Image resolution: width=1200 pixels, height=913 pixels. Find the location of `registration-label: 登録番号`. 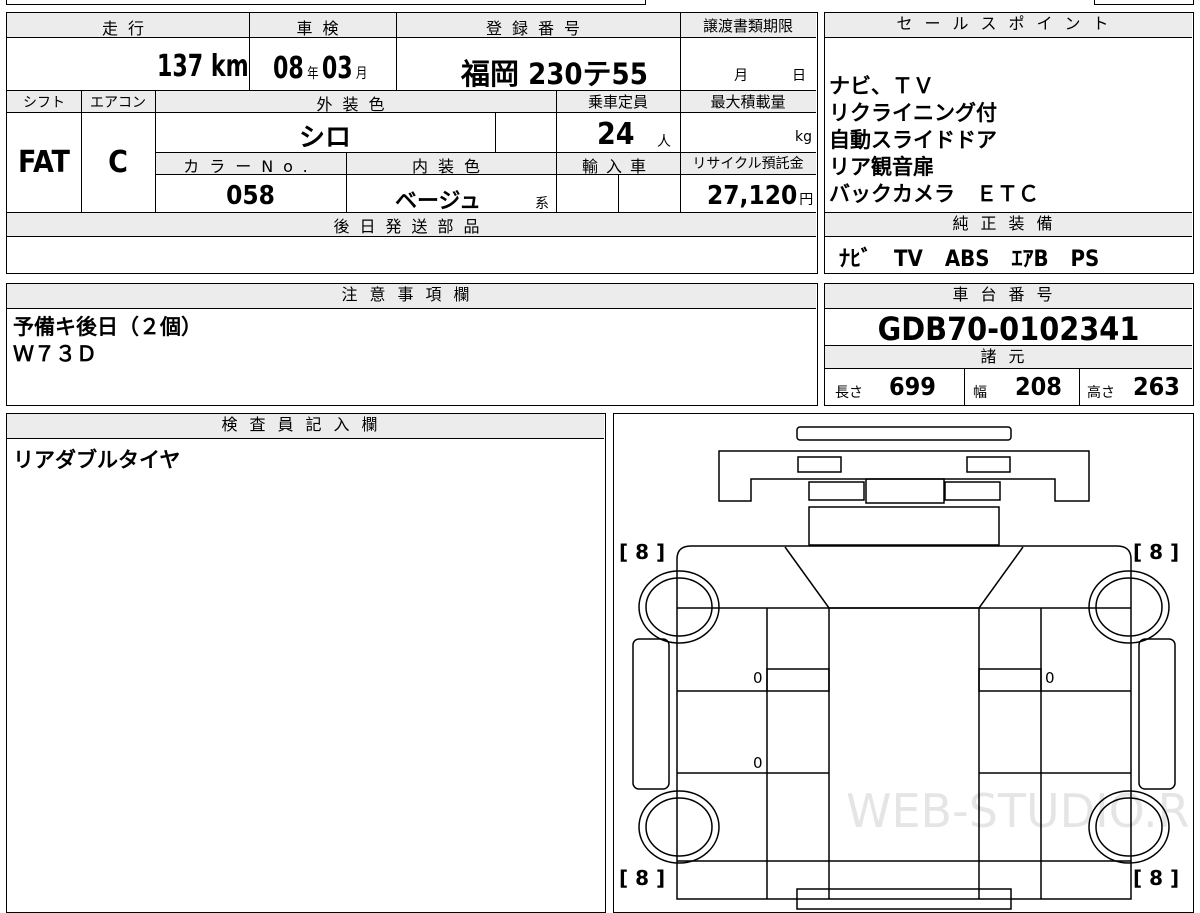

registration-label: 登録番号 is located at coordinates (537, 28).